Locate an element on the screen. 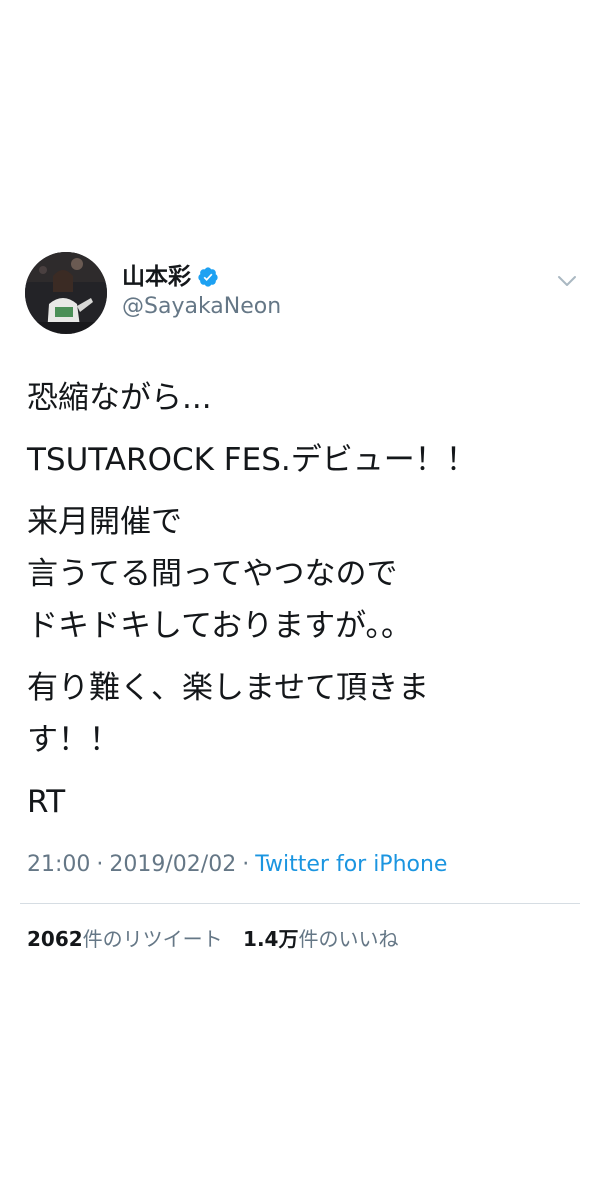 This screenshot has height=1200, width=600. tweet-paragraph: TSUTAROCK FES.デビュー！！ is located at coordinates (252, 460).